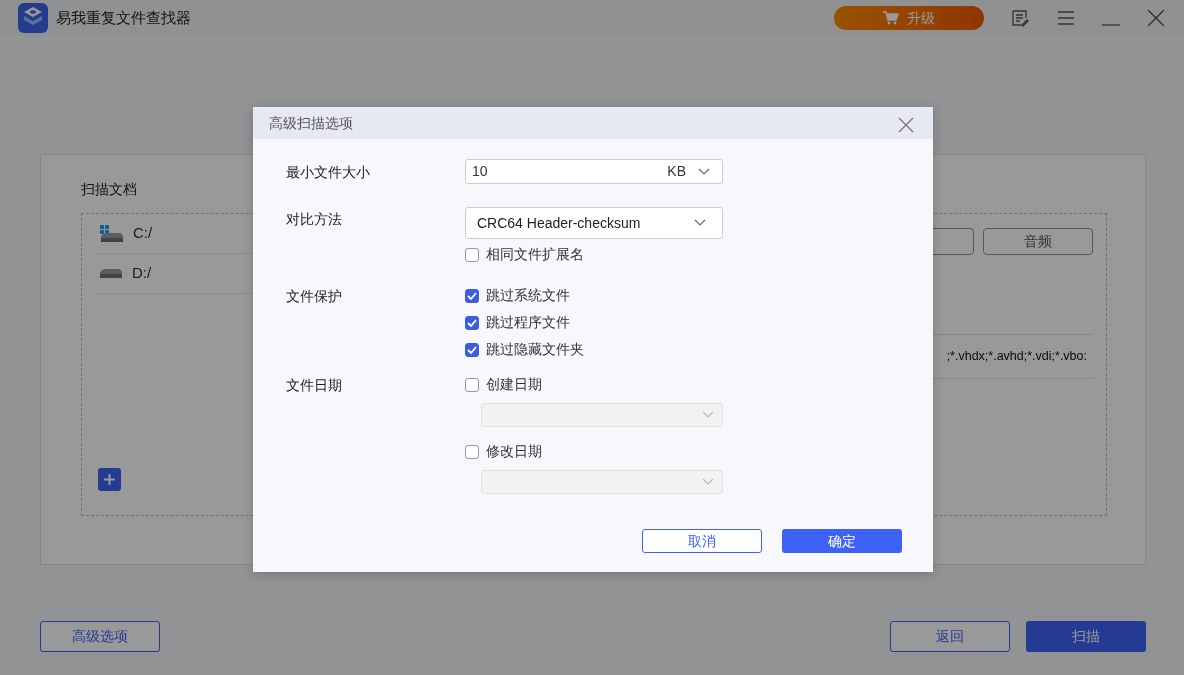  What do you see at coordinates (1066, 18) in the screenshot?
I see `menu-icon` at bounding box center [1066, 18].